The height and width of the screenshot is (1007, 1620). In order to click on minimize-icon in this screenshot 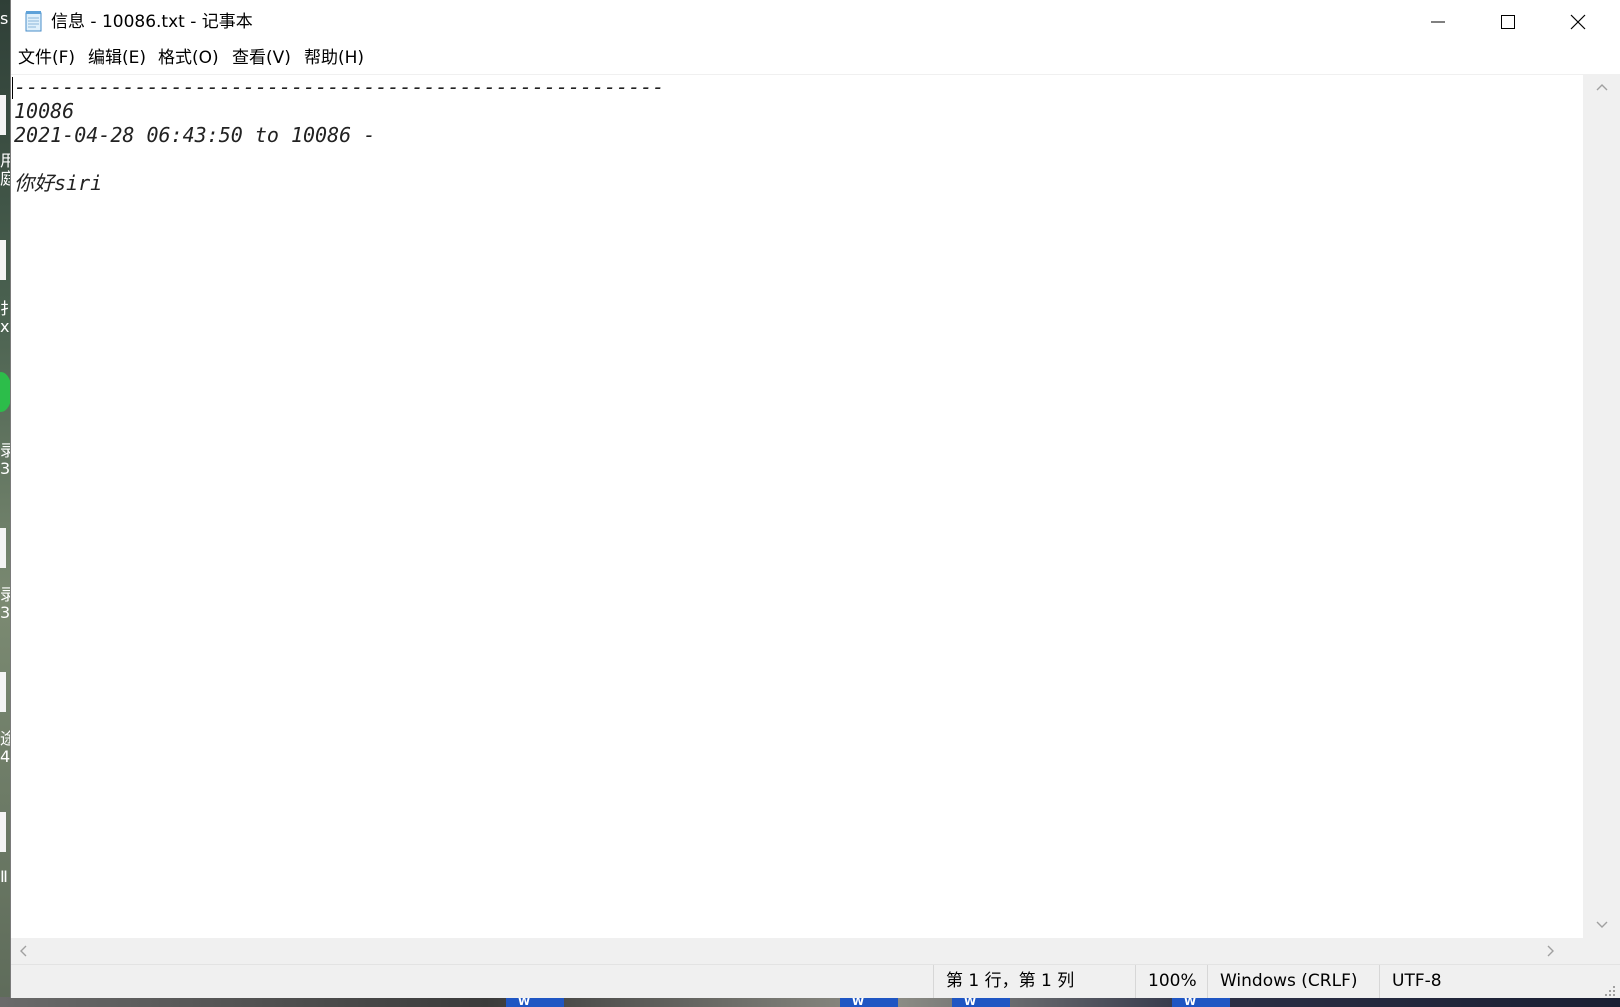, I will do `click(1438, 22)`.